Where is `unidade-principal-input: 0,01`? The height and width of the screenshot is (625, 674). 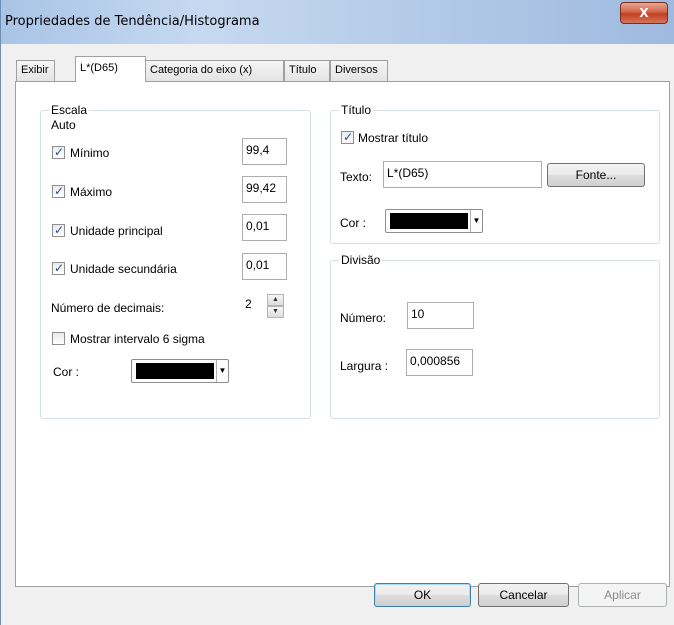 unidade-principal-input: 0,01 is located at coordinates (264, 227).